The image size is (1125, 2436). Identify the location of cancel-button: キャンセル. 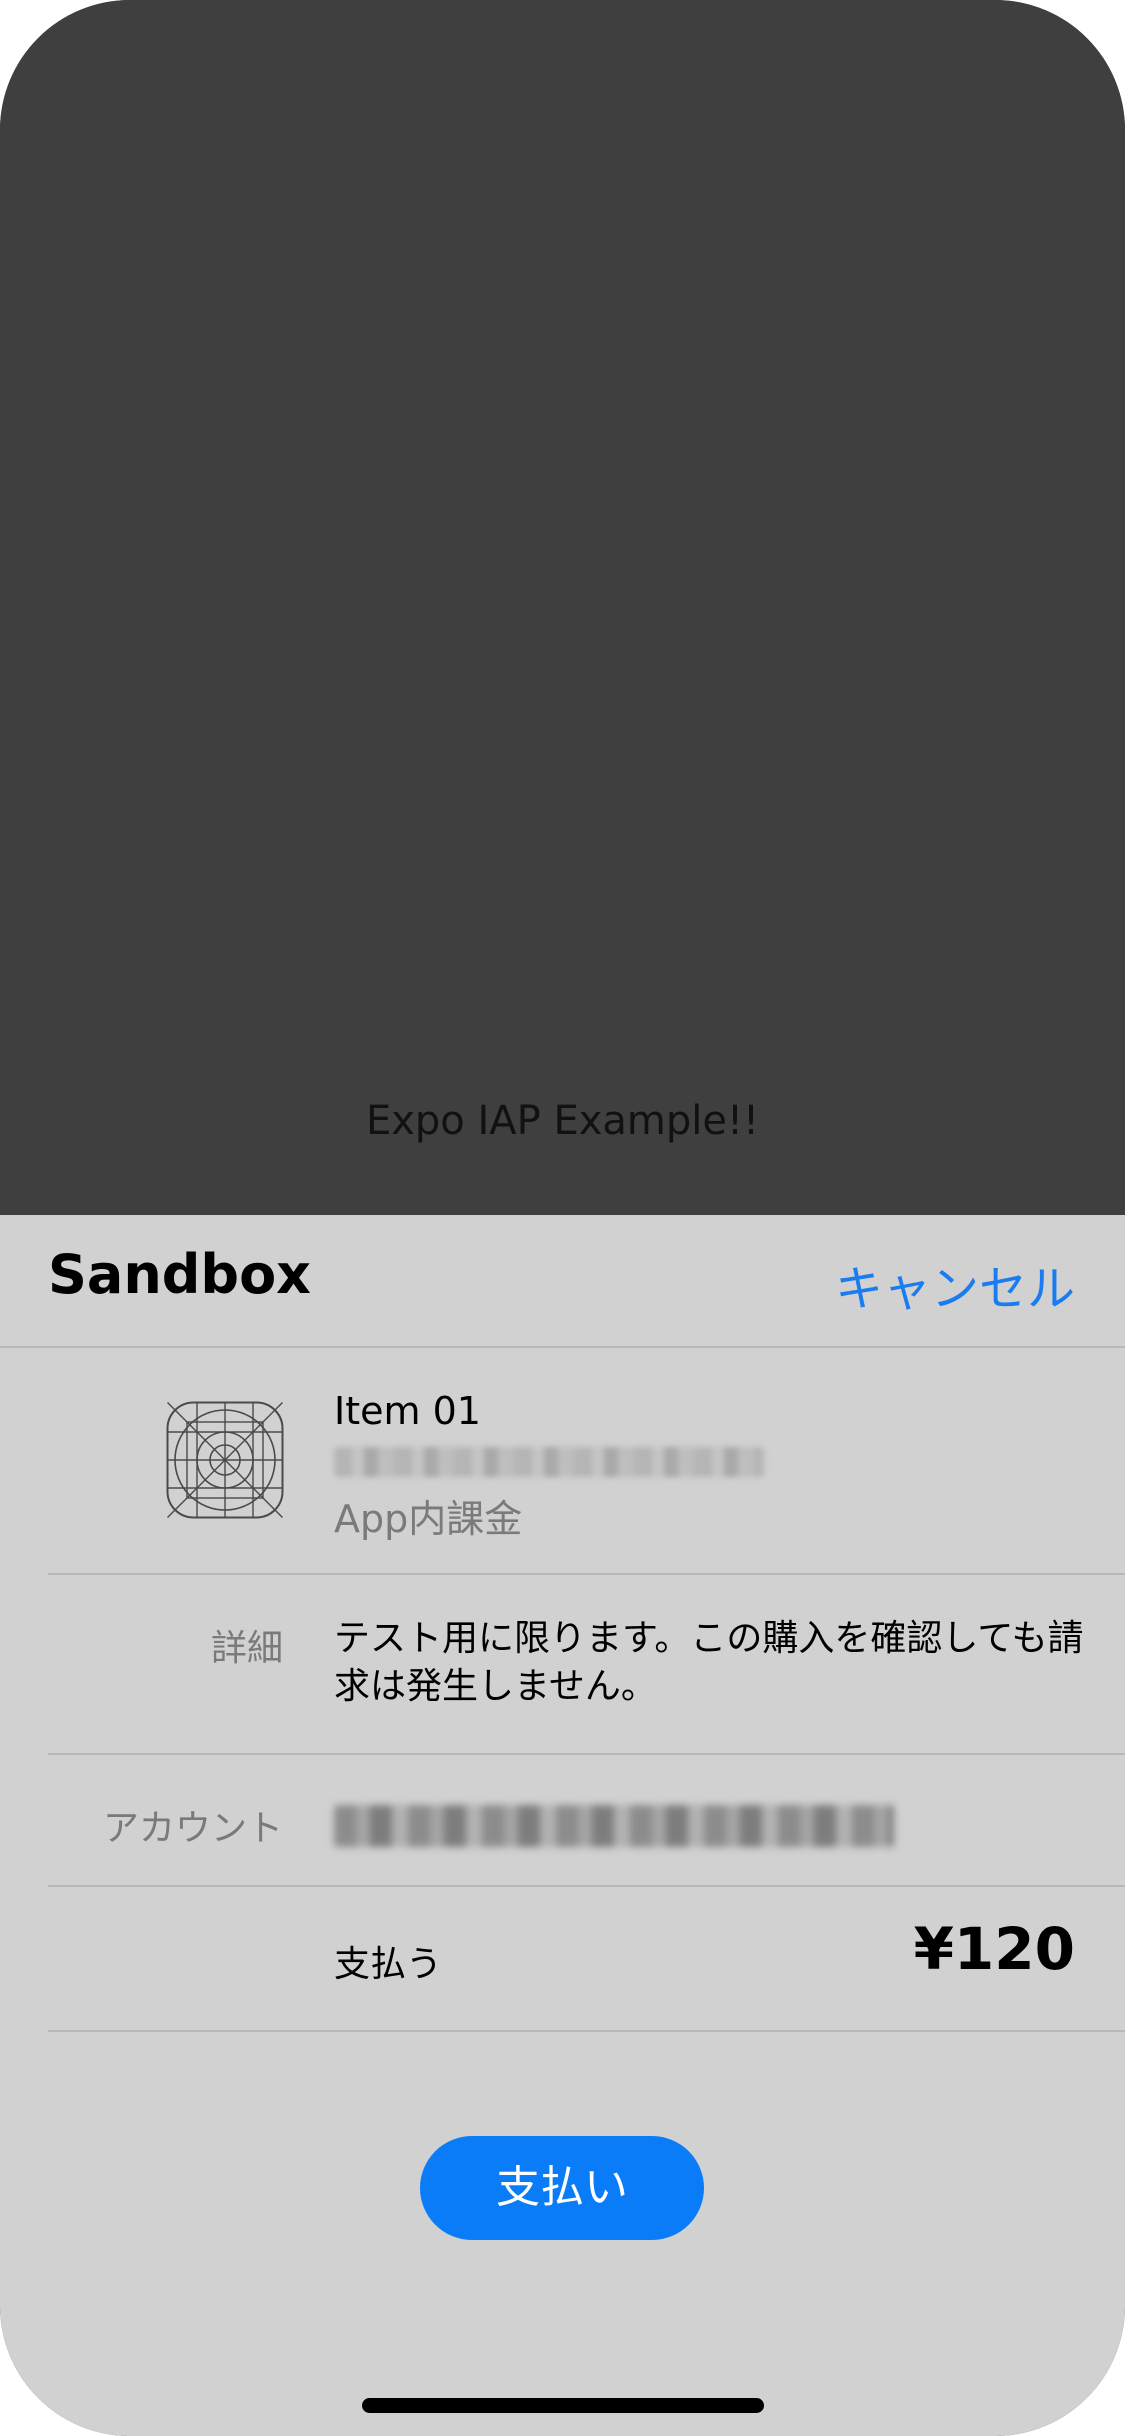
(955, 1284).